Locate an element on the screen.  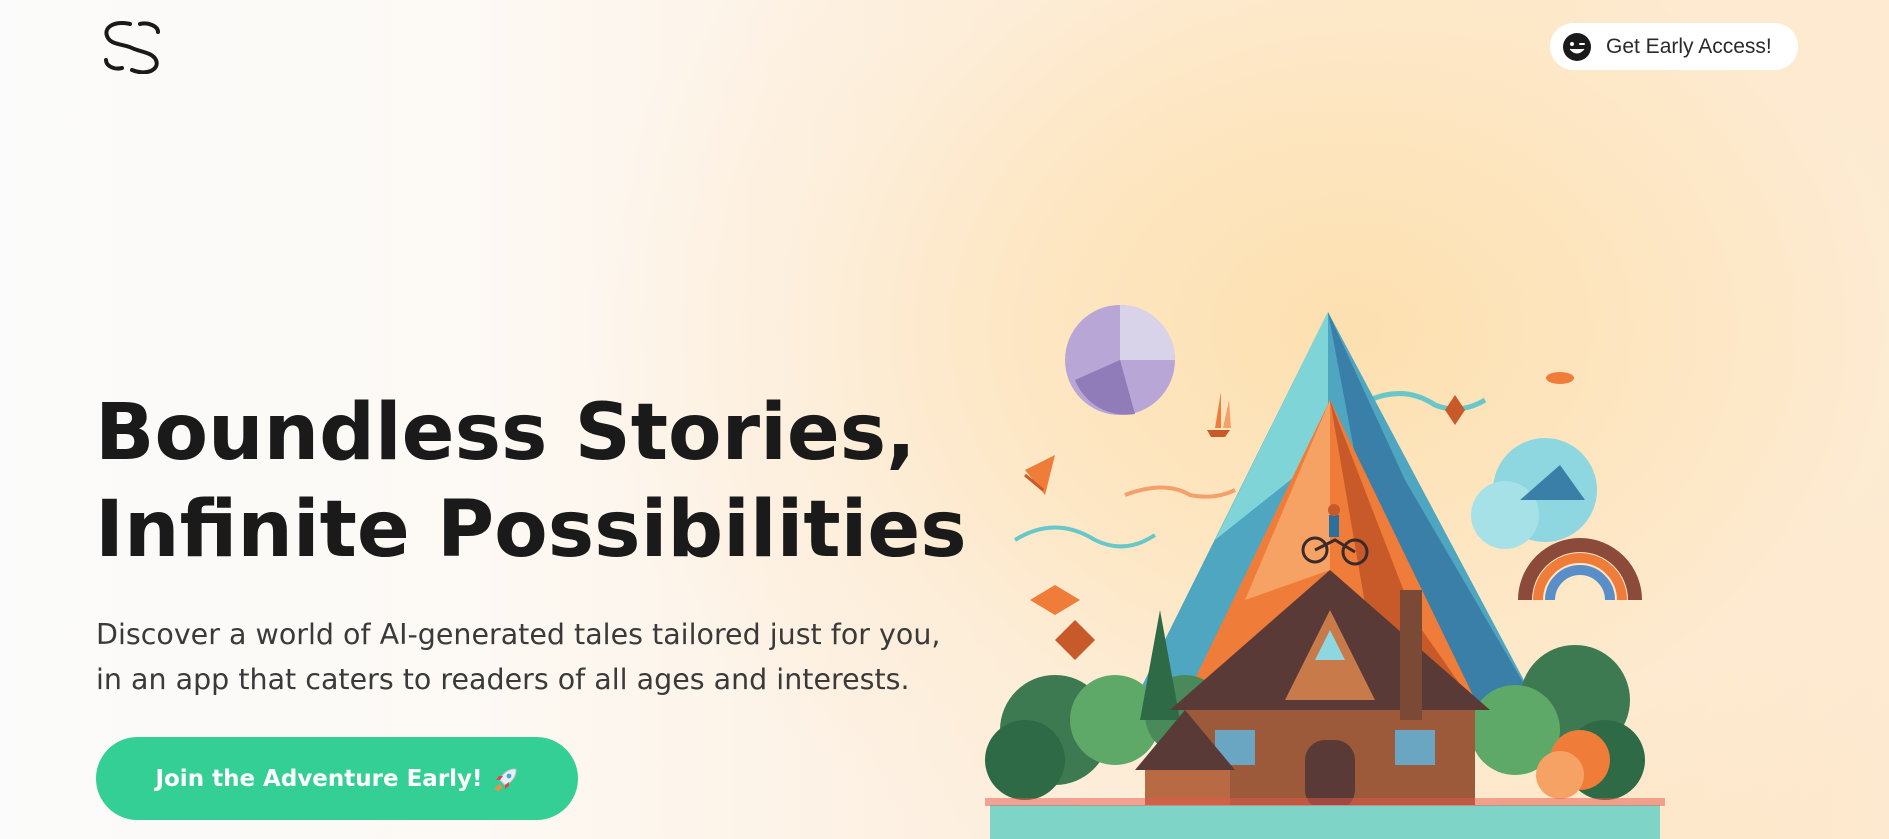
rocket-icon is located at coordinates (505, 779).